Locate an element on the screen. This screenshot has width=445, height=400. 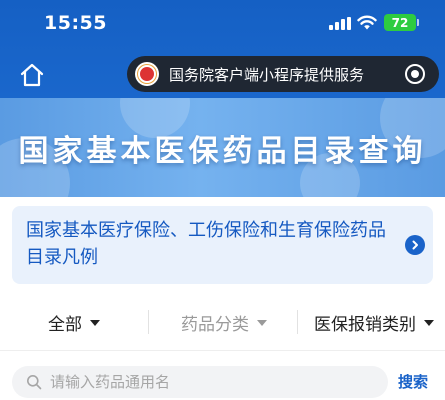
battery-indicator: 72 is located at coordinates (401, 22).